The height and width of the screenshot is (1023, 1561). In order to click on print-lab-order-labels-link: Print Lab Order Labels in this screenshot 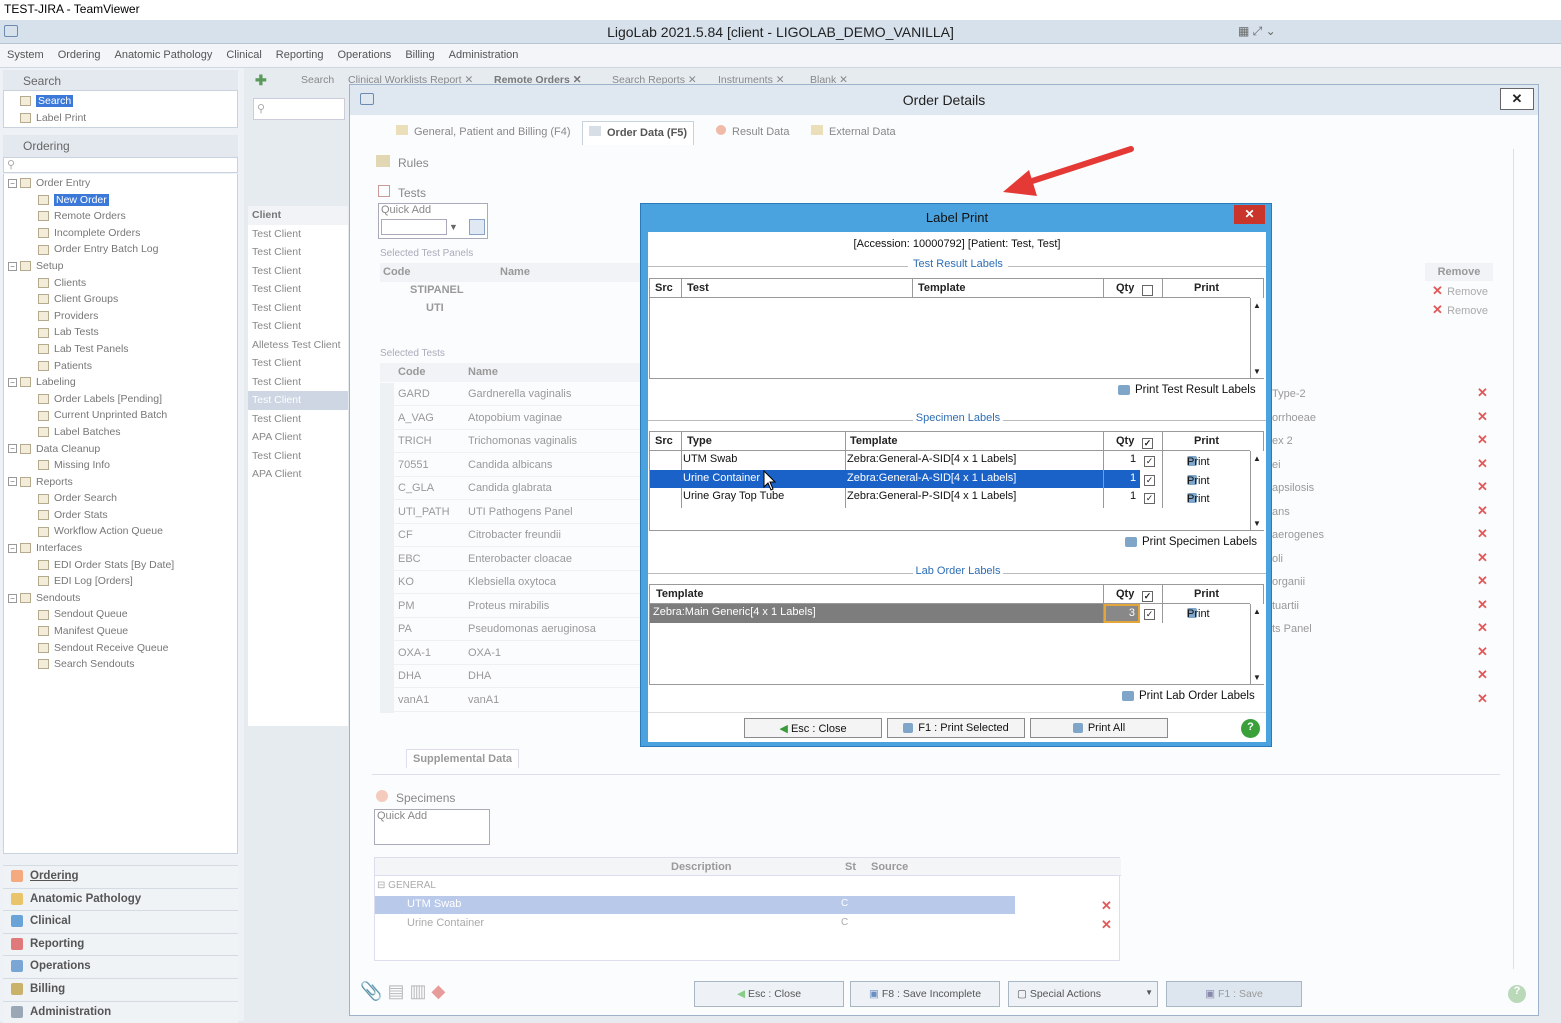, I will do `click(1188, 696)`.